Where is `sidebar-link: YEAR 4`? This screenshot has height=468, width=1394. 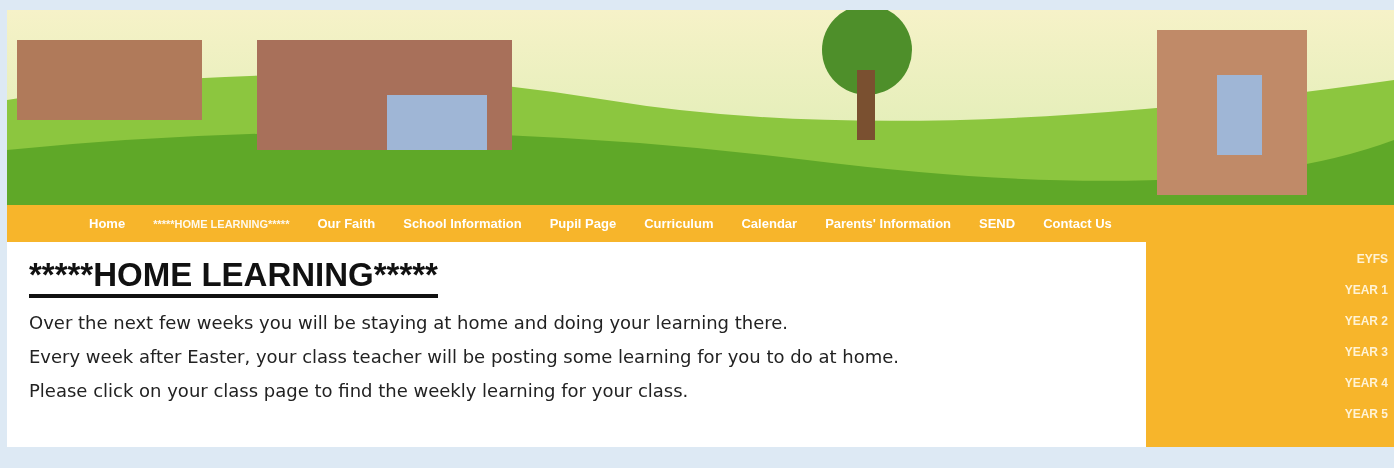
sidebar-link: YEAR 4 is located at coordinates (1366, 383).